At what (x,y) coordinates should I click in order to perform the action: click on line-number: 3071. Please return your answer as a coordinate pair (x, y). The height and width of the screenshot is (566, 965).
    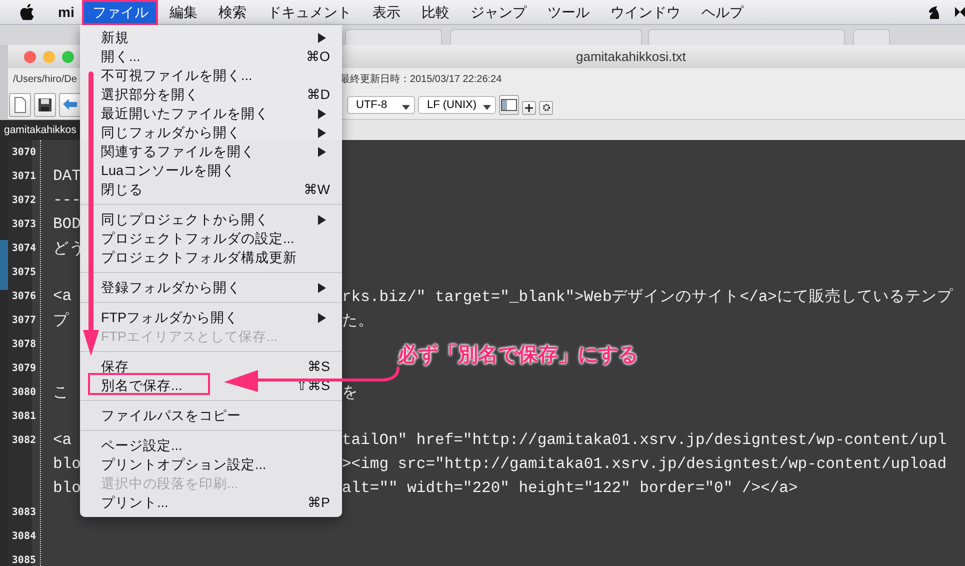
    Looking at the image, I should click on (24, 176).